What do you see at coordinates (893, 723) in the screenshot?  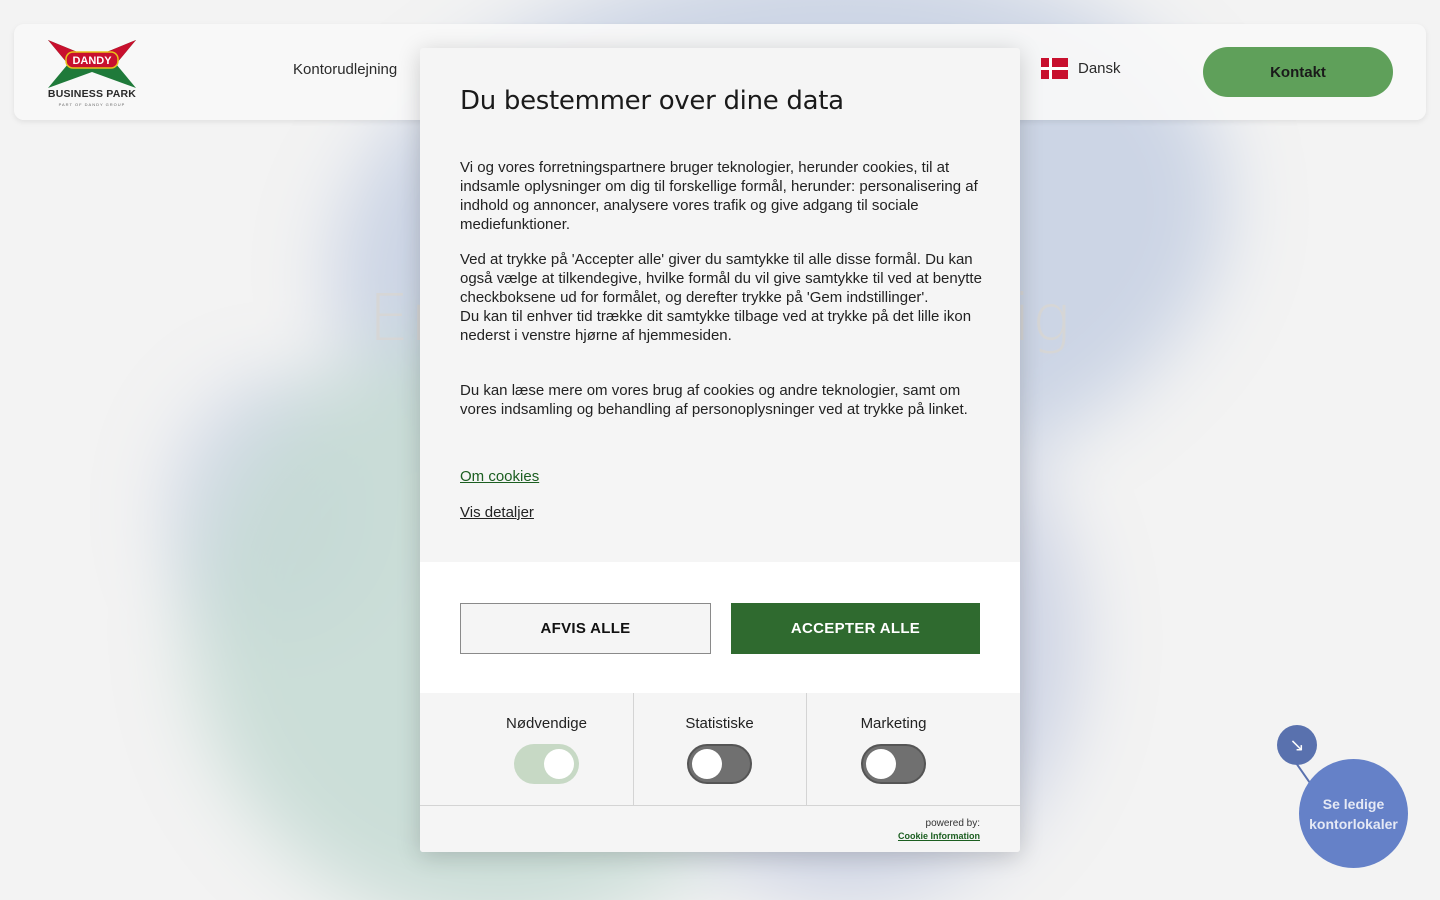 I see `category-label-marketing: Marketing` at bounding box center [893, 723].